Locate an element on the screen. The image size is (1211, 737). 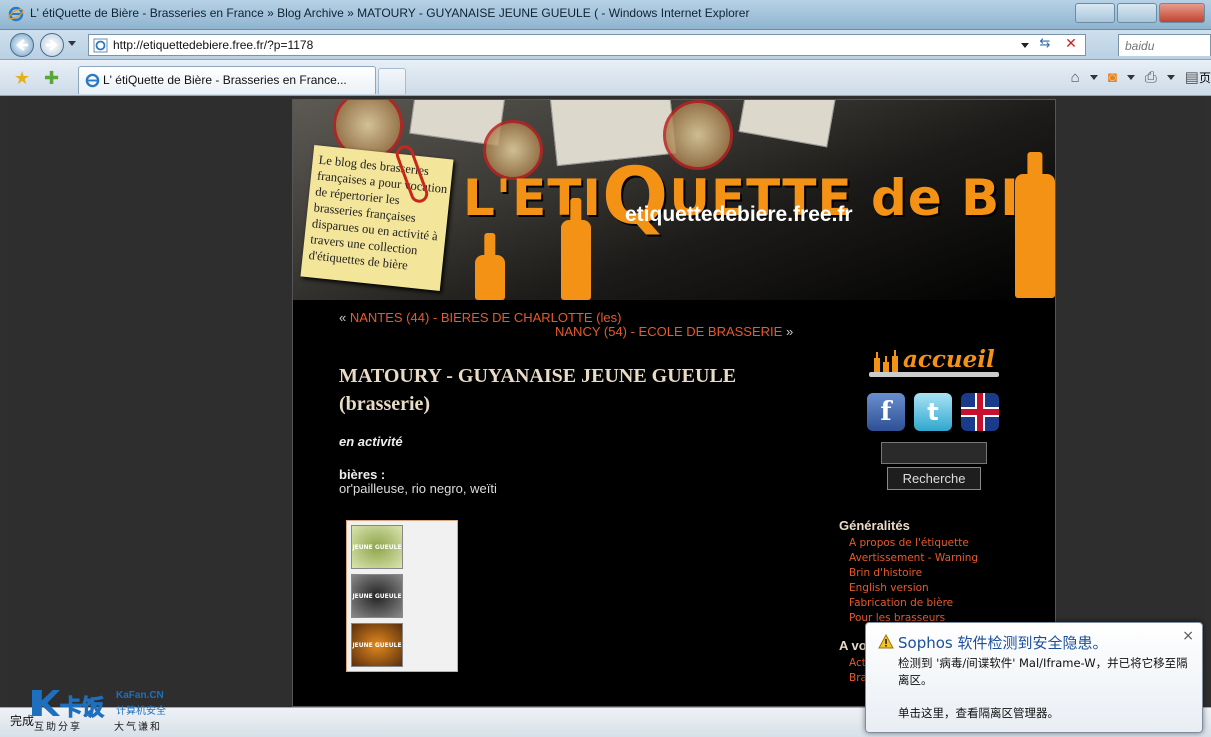
page-menu: ▤页 is located at coordinates (1198, 77).